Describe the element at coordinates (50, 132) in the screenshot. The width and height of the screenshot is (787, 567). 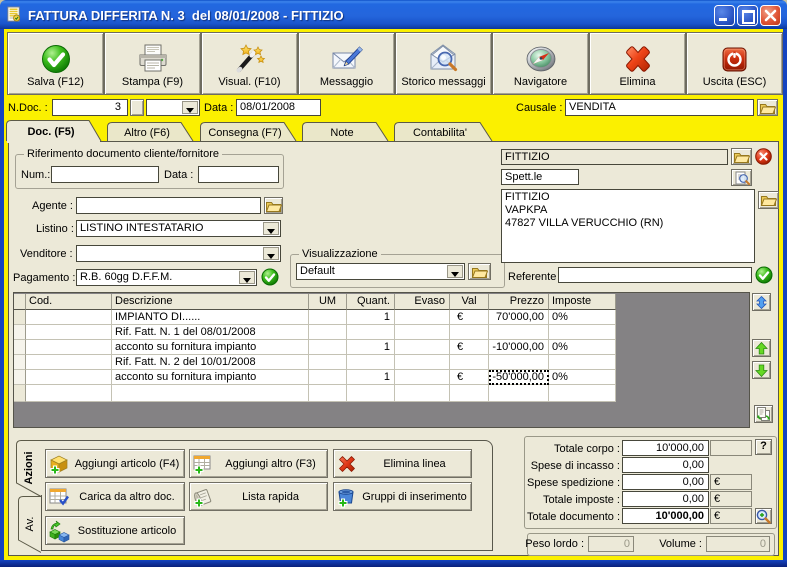
I see `svg-text: Doc. (F5)` at that location.